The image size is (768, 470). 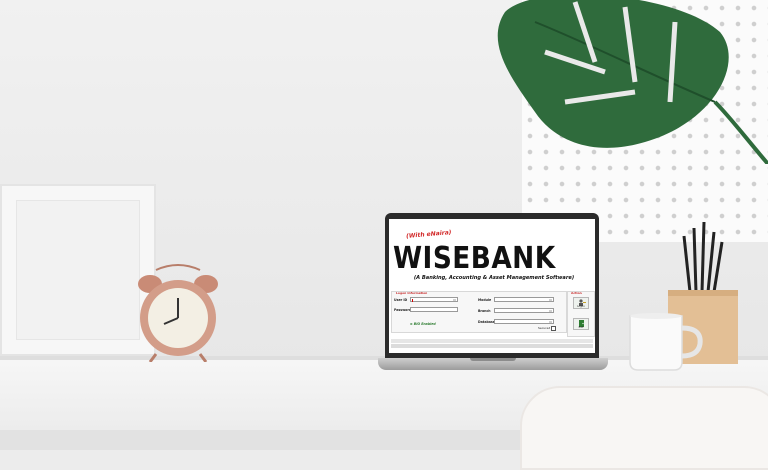 What do you see at coordinates (581, 306) in the screenshot?
I see `logon-button-label: Logon` at bounding box center [581, 306].